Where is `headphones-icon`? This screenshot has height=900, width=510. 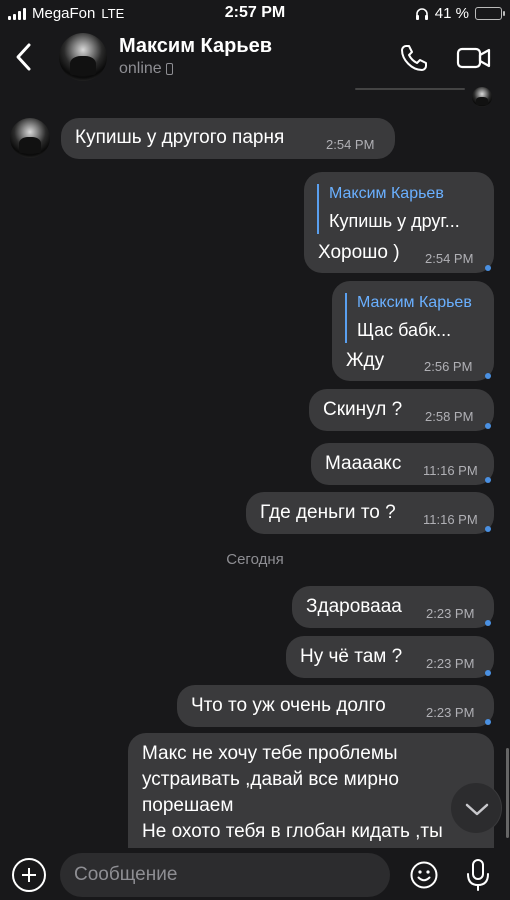
headphones-icon is located at coordinates (421, 13).